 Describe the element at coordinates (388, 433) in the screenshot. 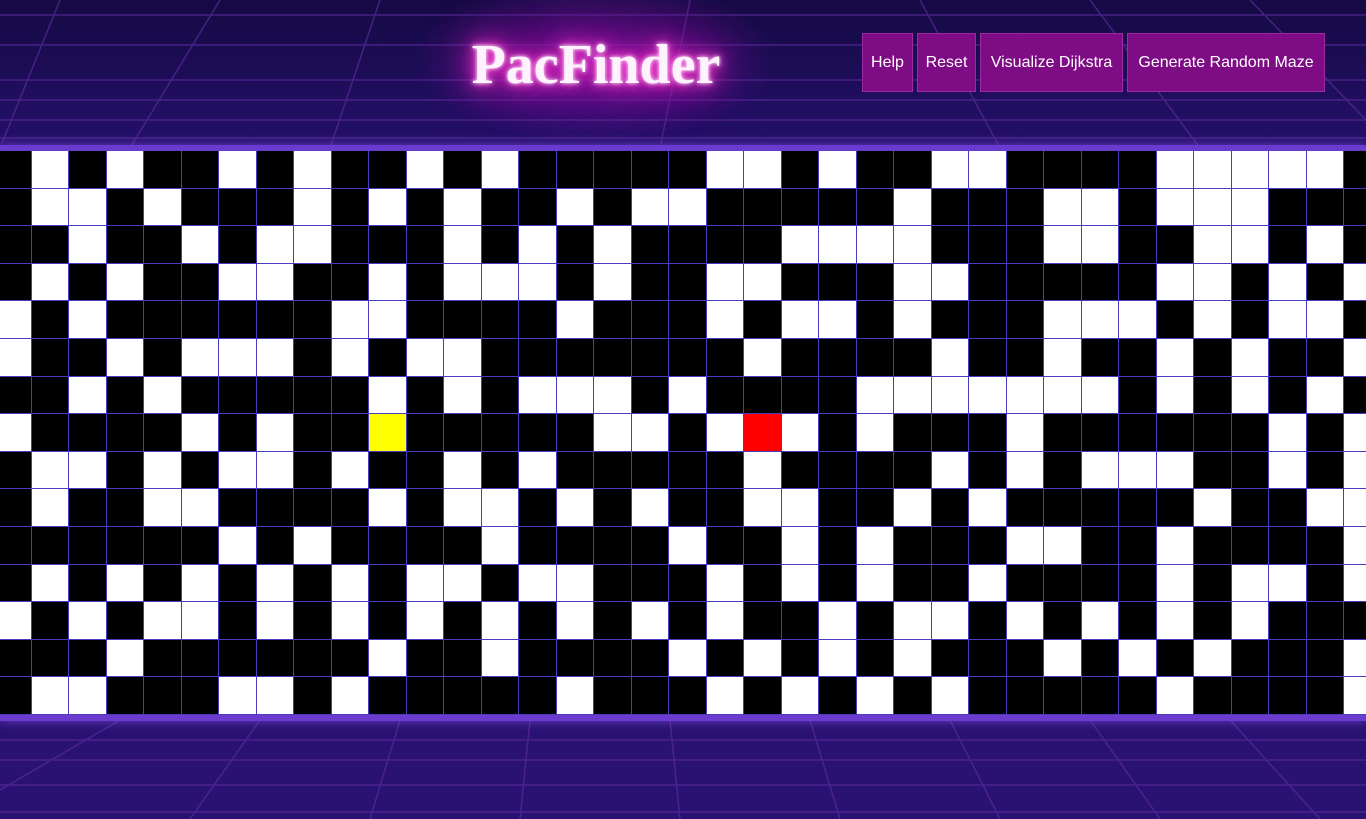

I see `start-node` at that location.